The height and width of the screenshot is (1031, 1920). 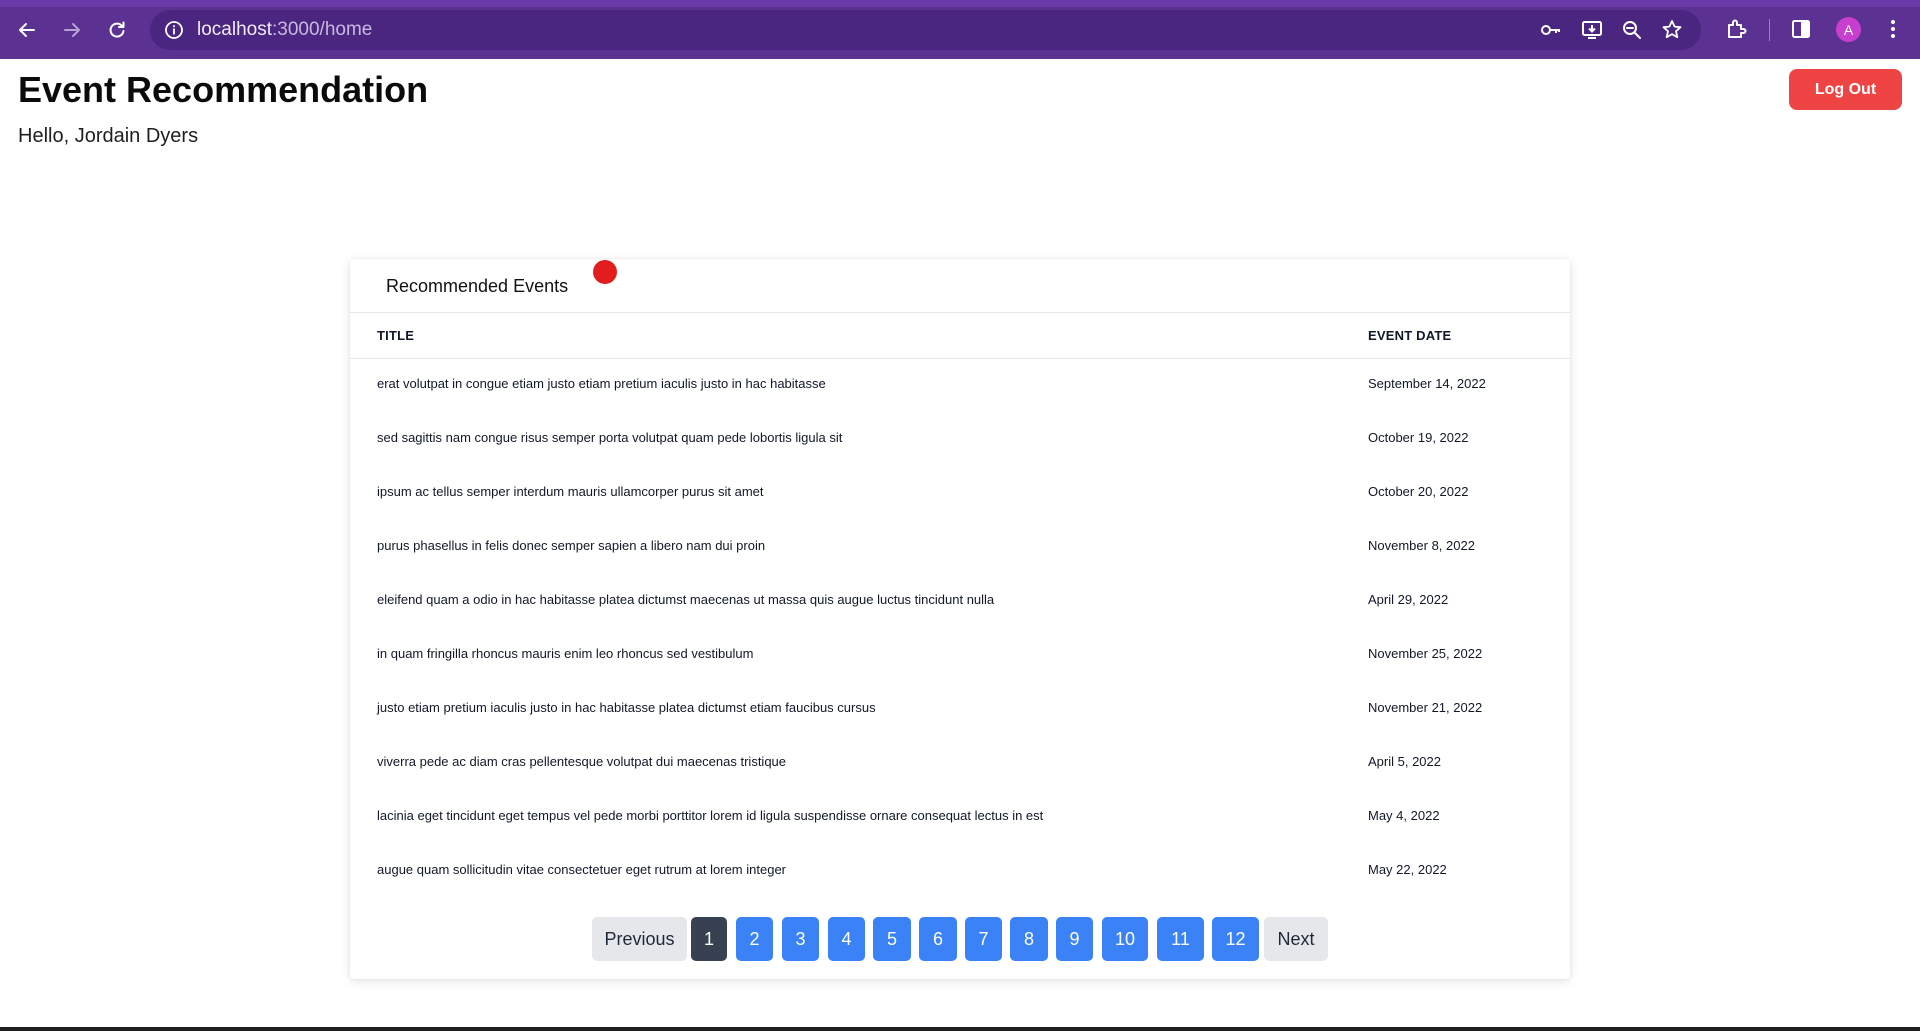 What do you see at coordinates (1410, 335) in the screenshot?
I see `column-header-event-date: EVENT DATE` at bounding box center [1410, 335].